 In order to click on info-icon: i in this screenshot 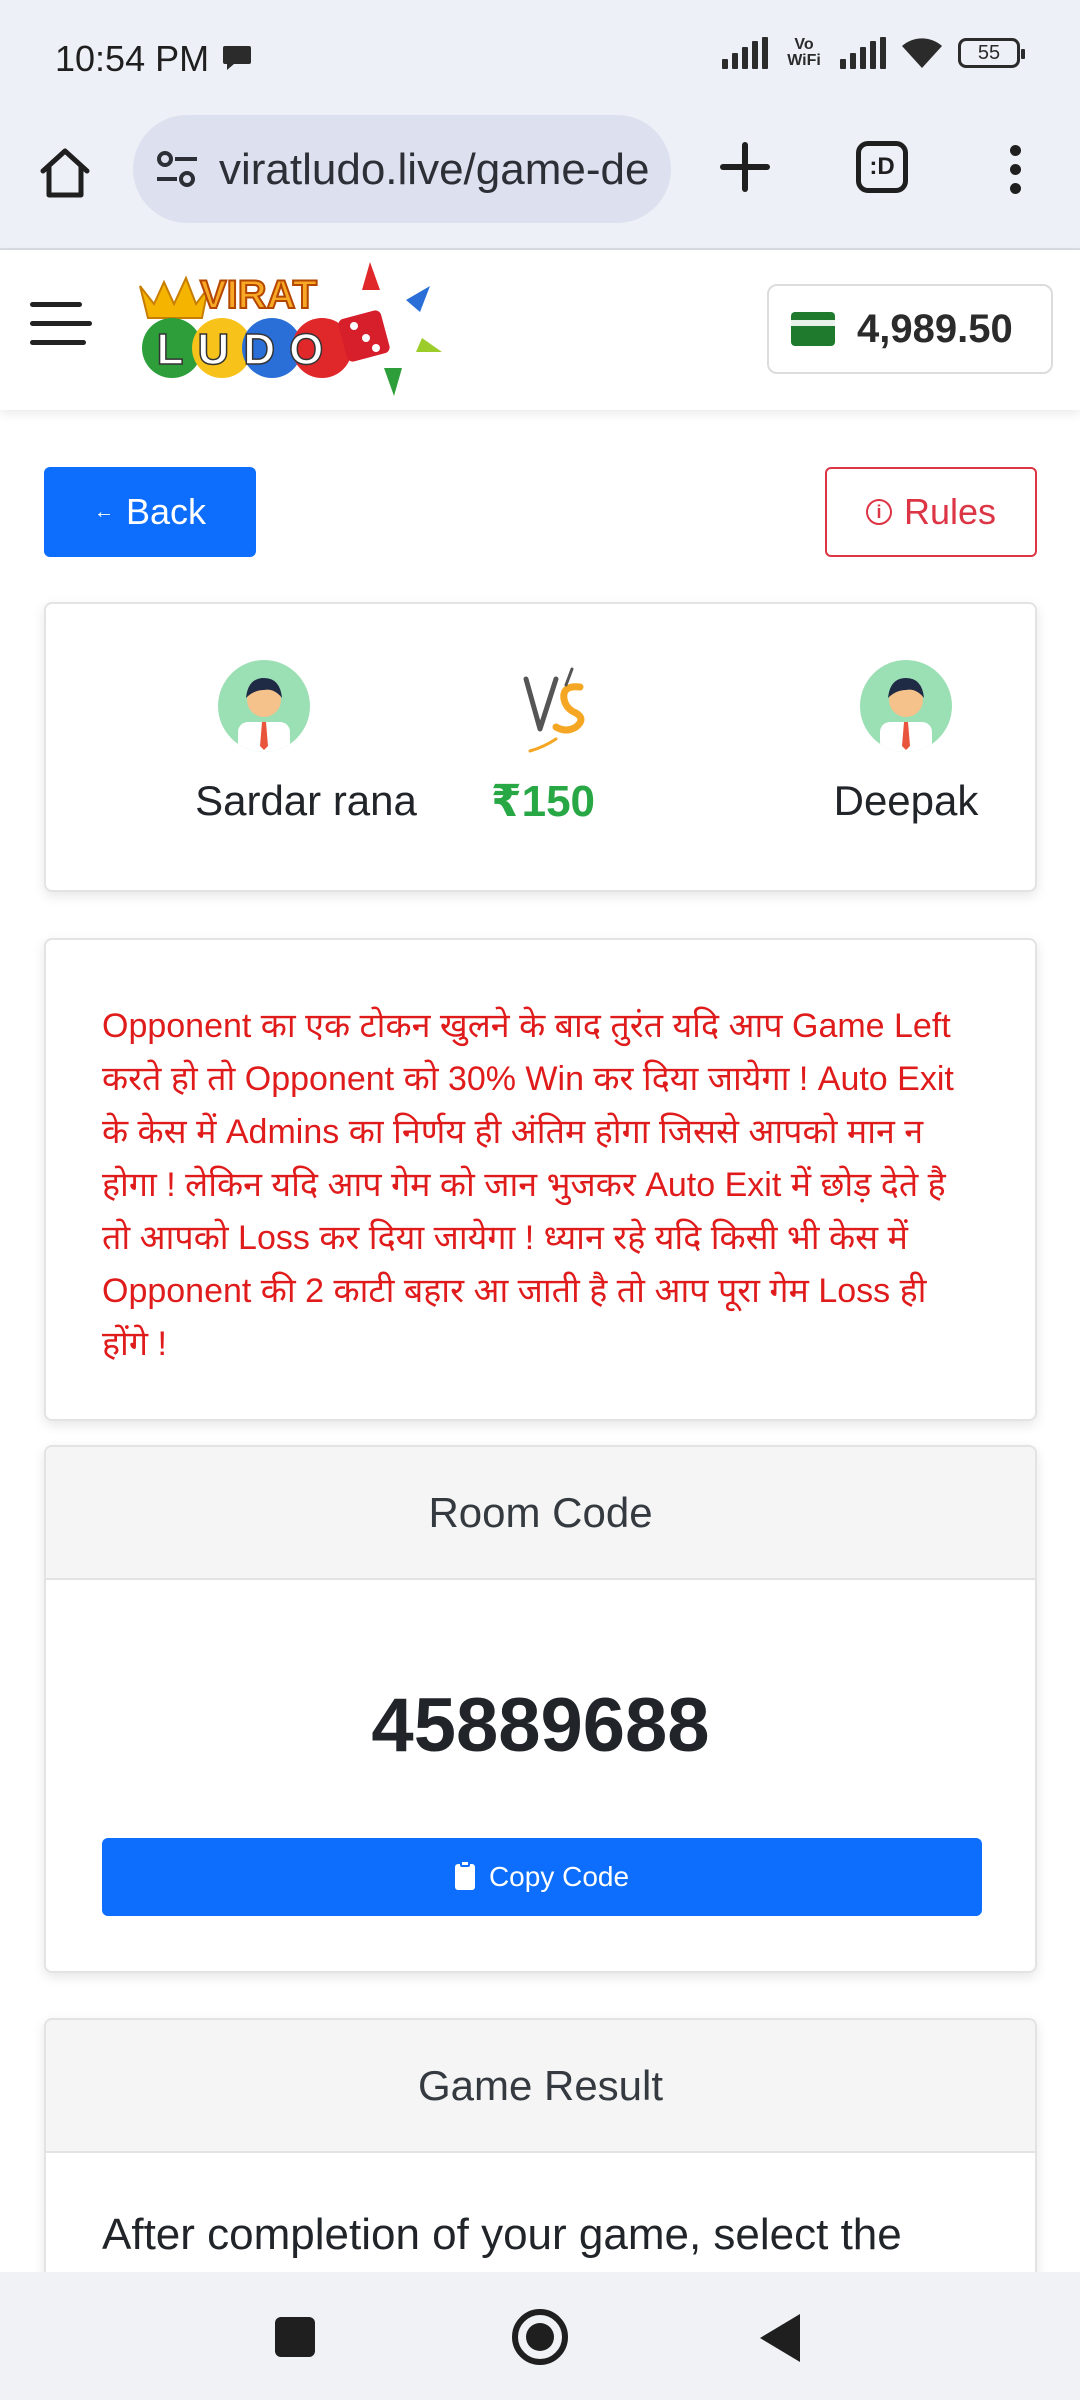, I will do `click(878, 512)`.